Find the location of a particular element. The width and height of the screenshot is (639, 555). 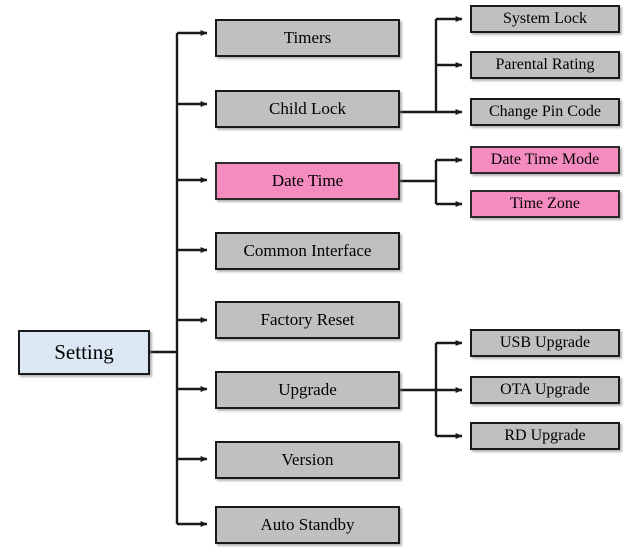

node-time-zone: Time Zone is located at coordinates (545, 204).